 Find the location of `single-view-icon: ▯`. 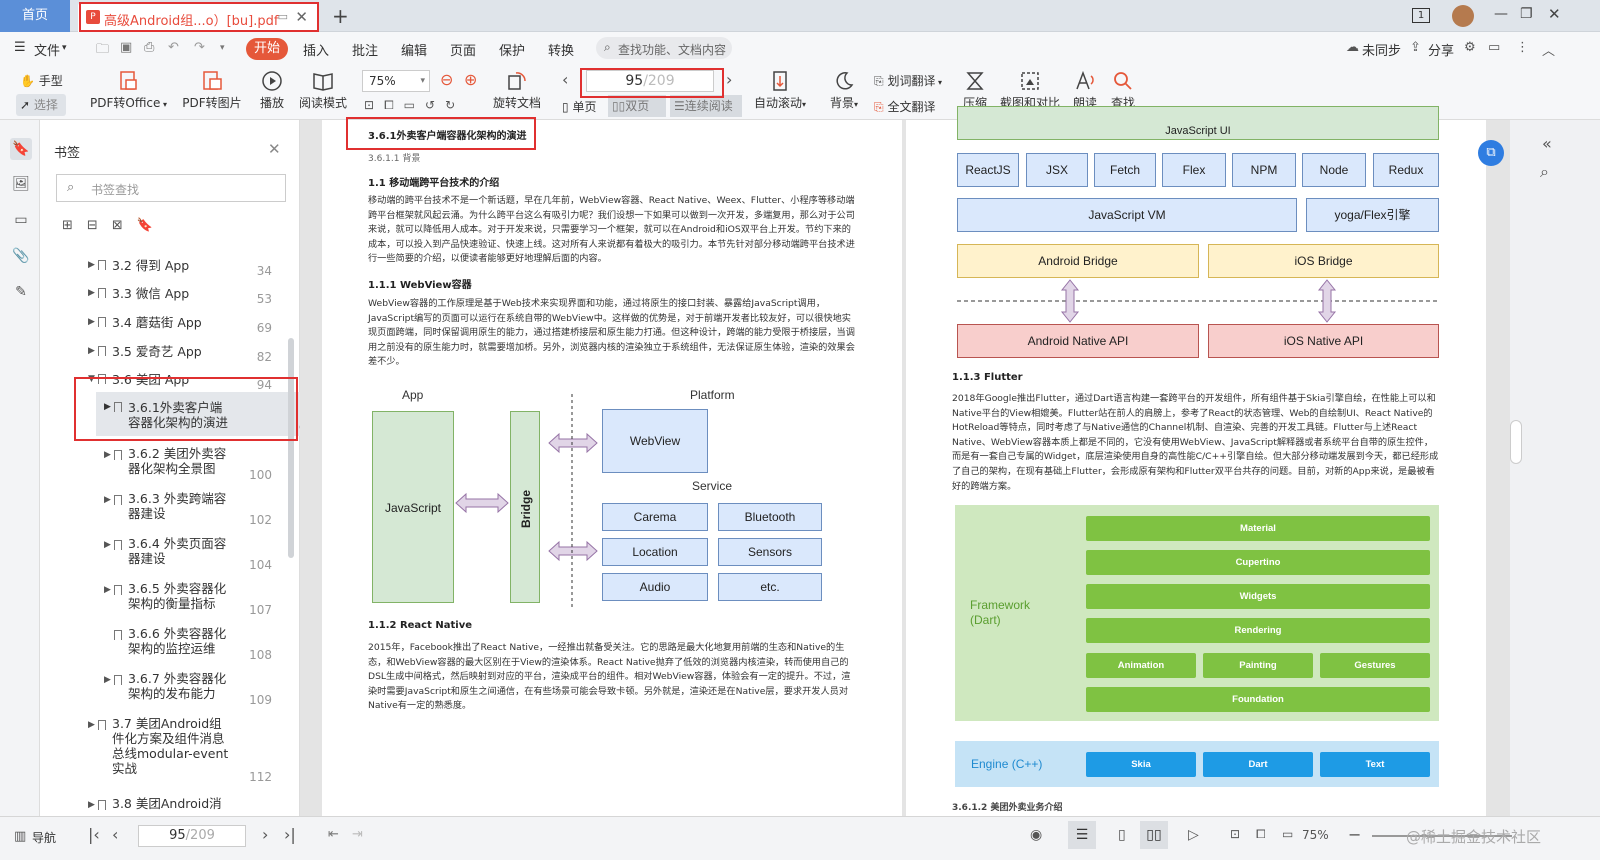

single-view-icon: ▯ is located at coordinates (1122, 835).